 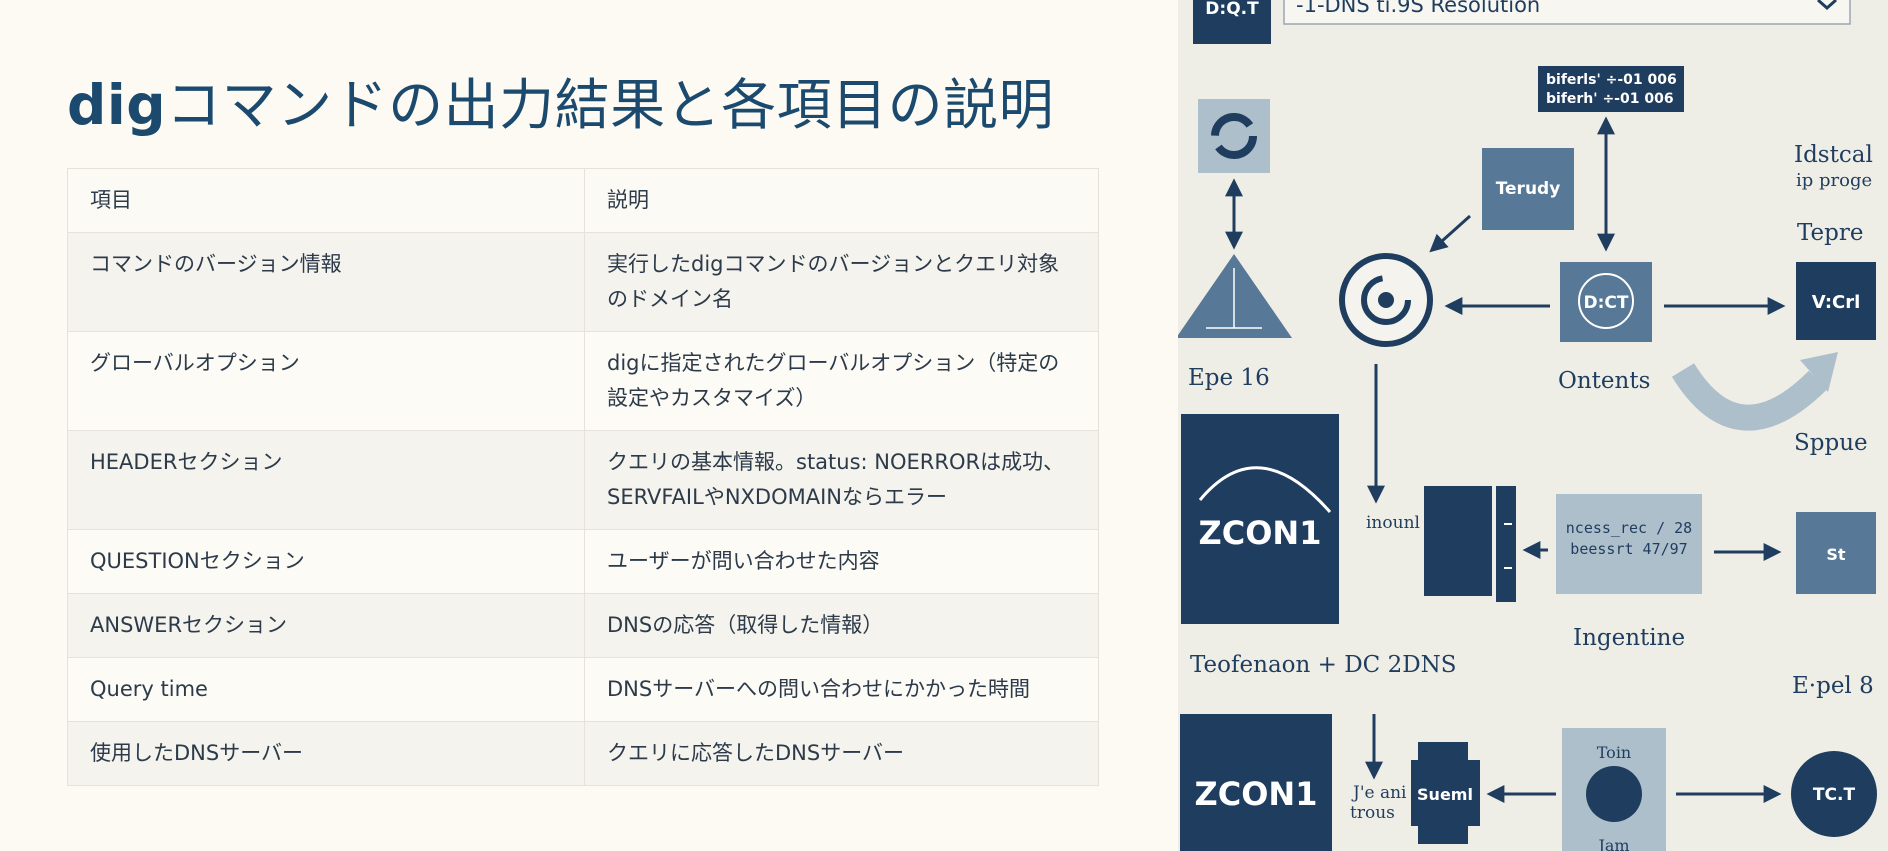 I want to click on top-box-label: D:Q.T, so click(x=1232, y=9).